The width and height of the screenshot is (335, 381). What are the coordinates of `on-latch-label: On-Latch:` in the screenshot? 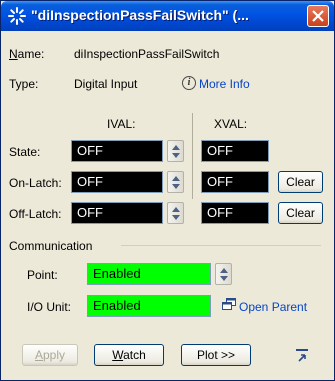 It's located at (35, 183).